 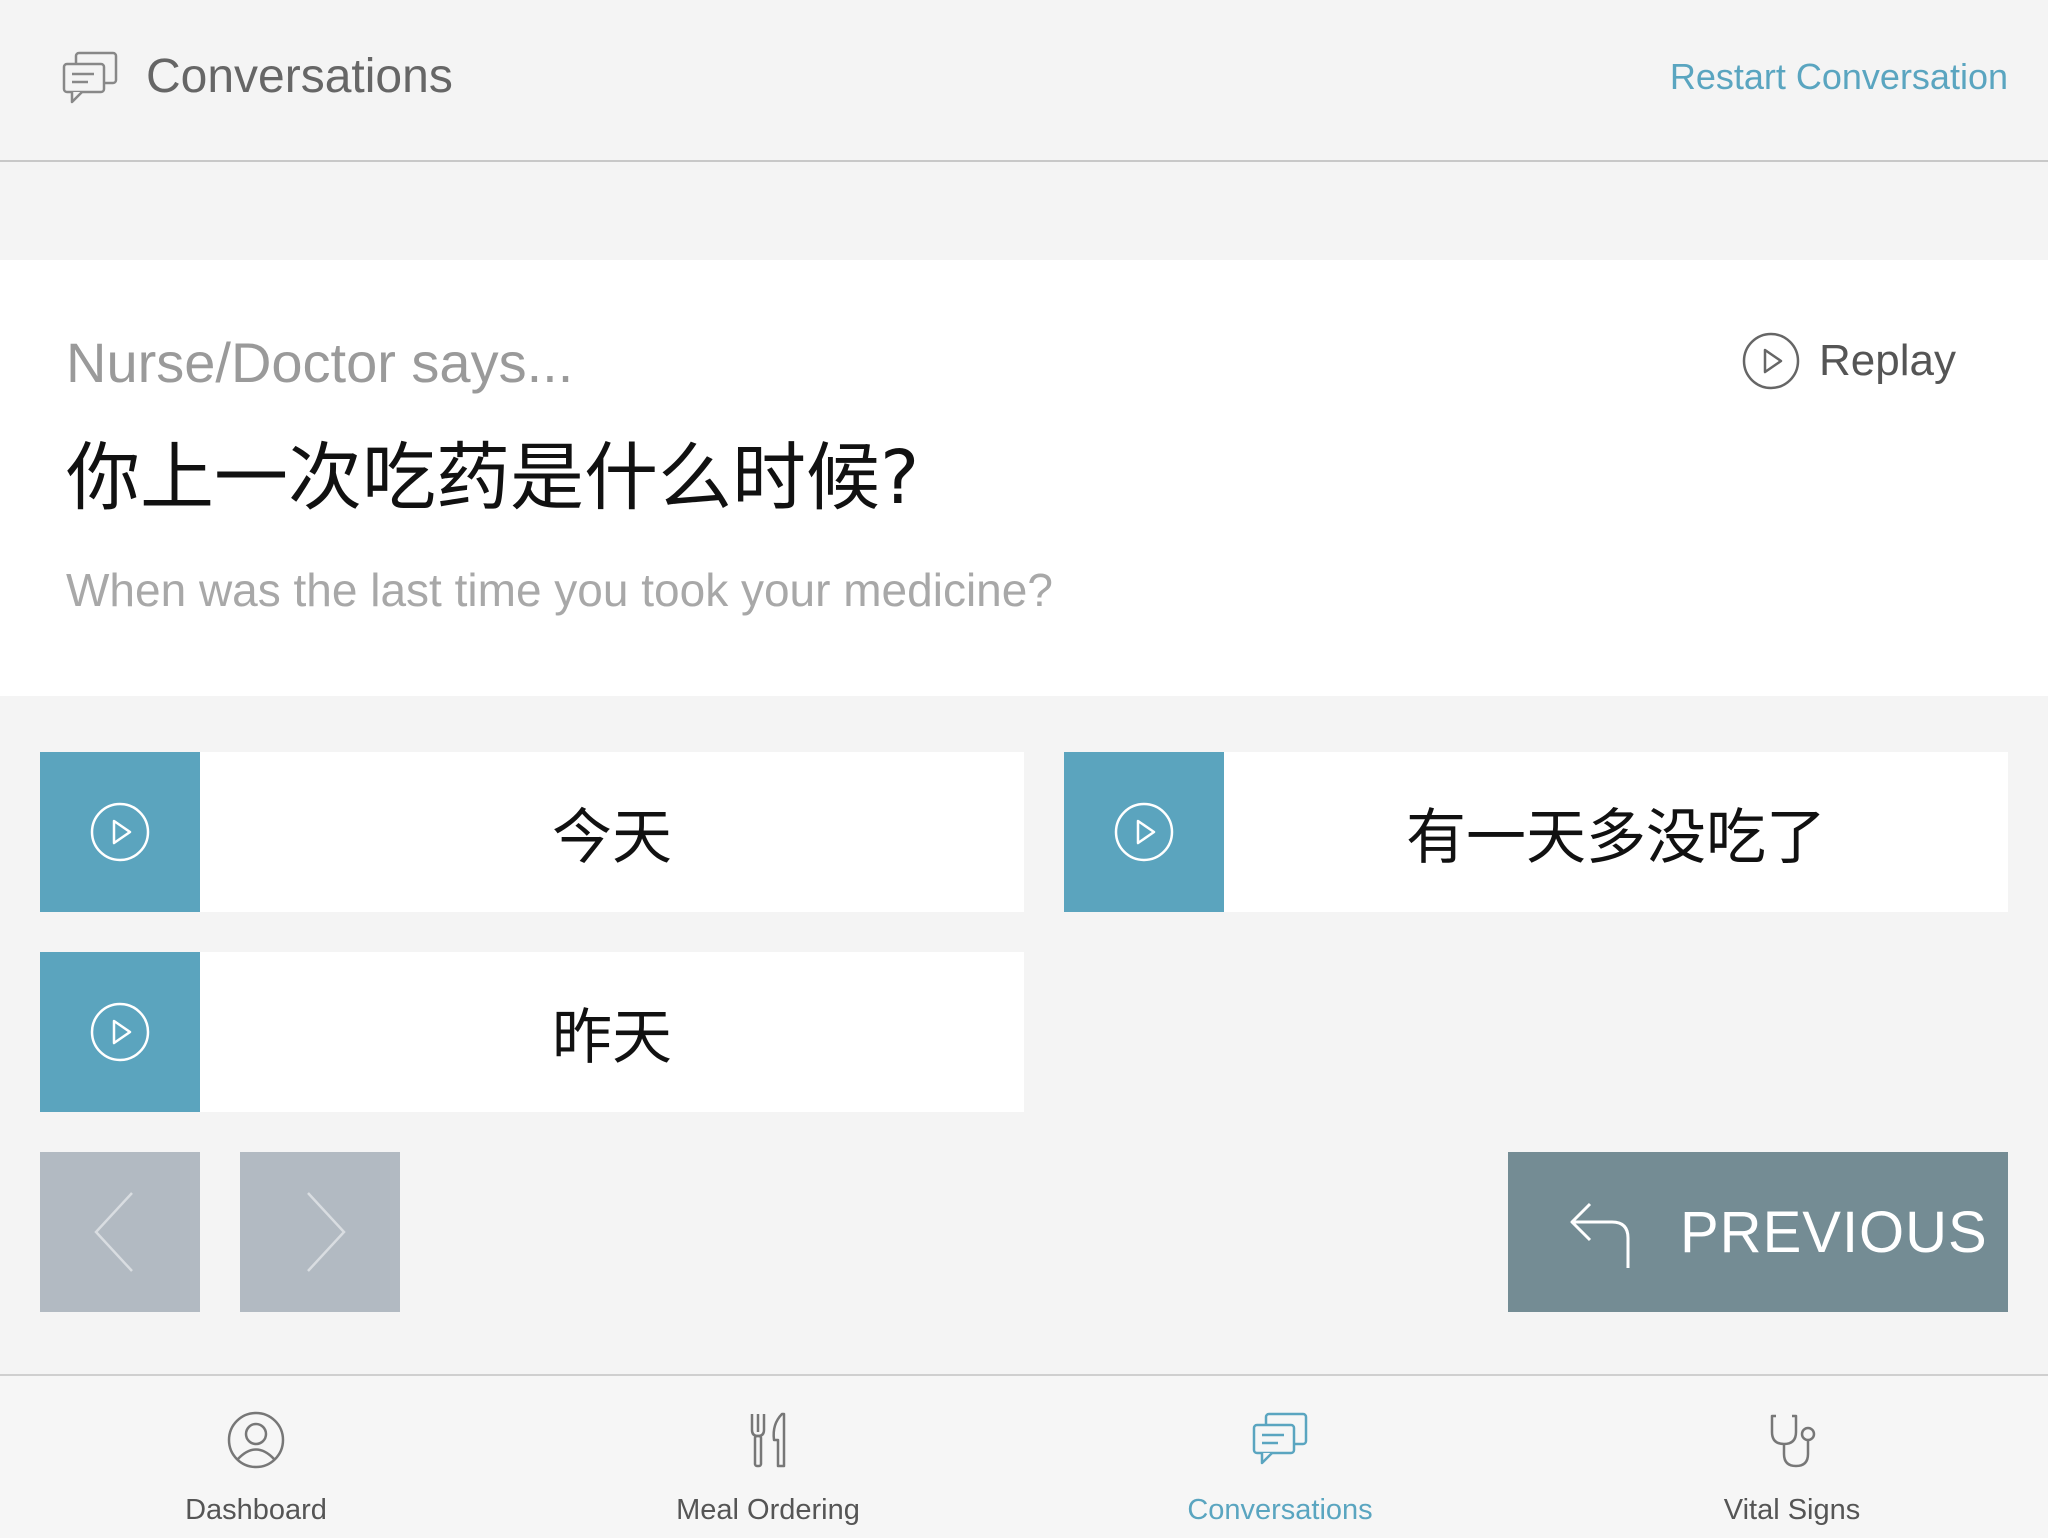 What do you see at coordinates (1793, 1441) in the screenshot?
I see `stethoscope-icon` at bounding box center [1793, 1441].